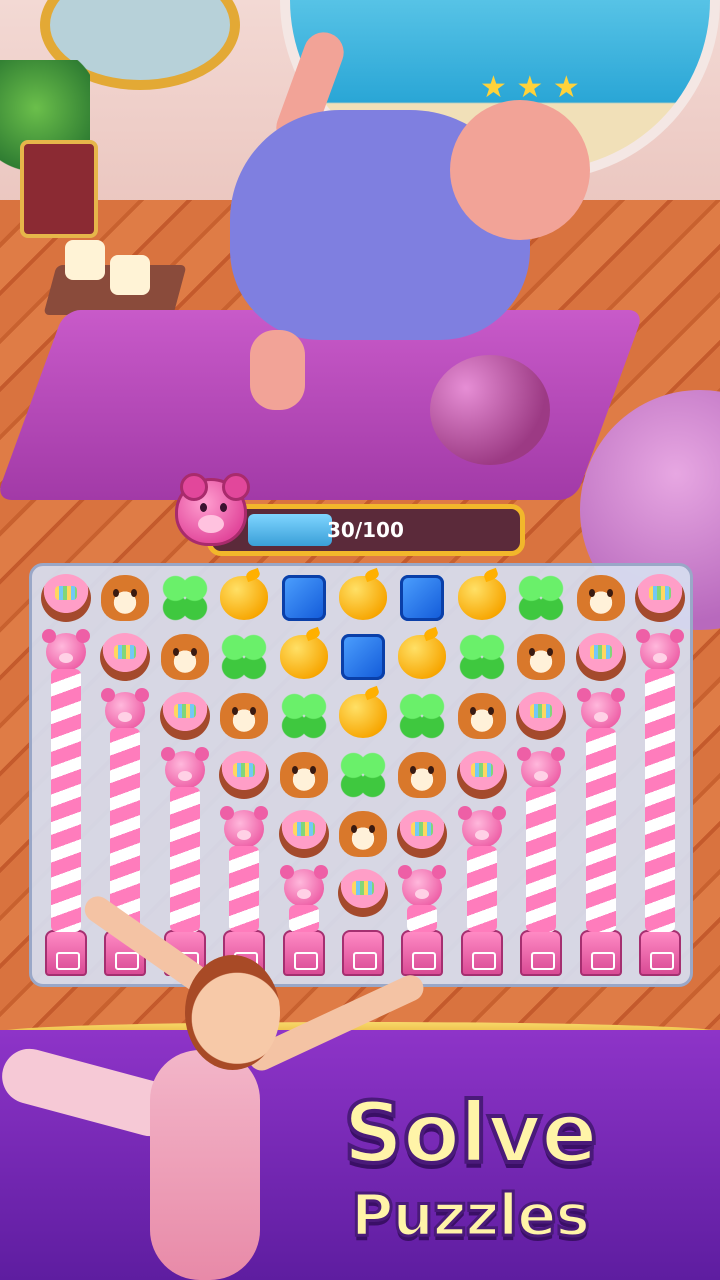 This screenshot has width=720, height=1280. Describe the element at coordinates (530, 87) in the screenshot. I see `dizzy-stars-icon: ★ ★ ★` at that location.